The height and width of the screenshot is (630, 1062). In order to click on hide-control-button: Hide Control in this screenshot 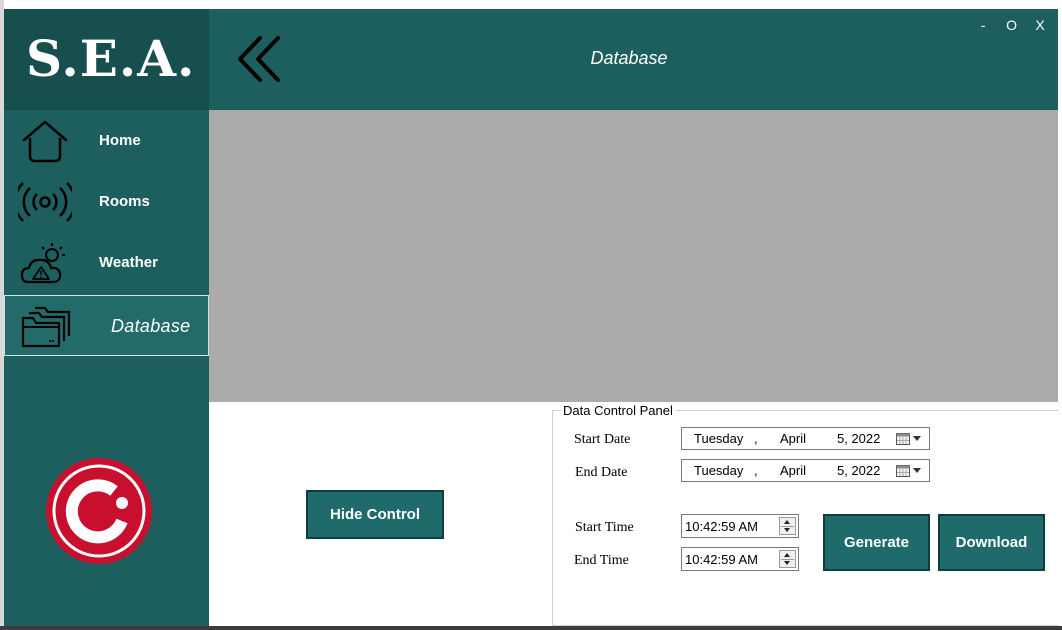, I will do `click(375, 514)`.